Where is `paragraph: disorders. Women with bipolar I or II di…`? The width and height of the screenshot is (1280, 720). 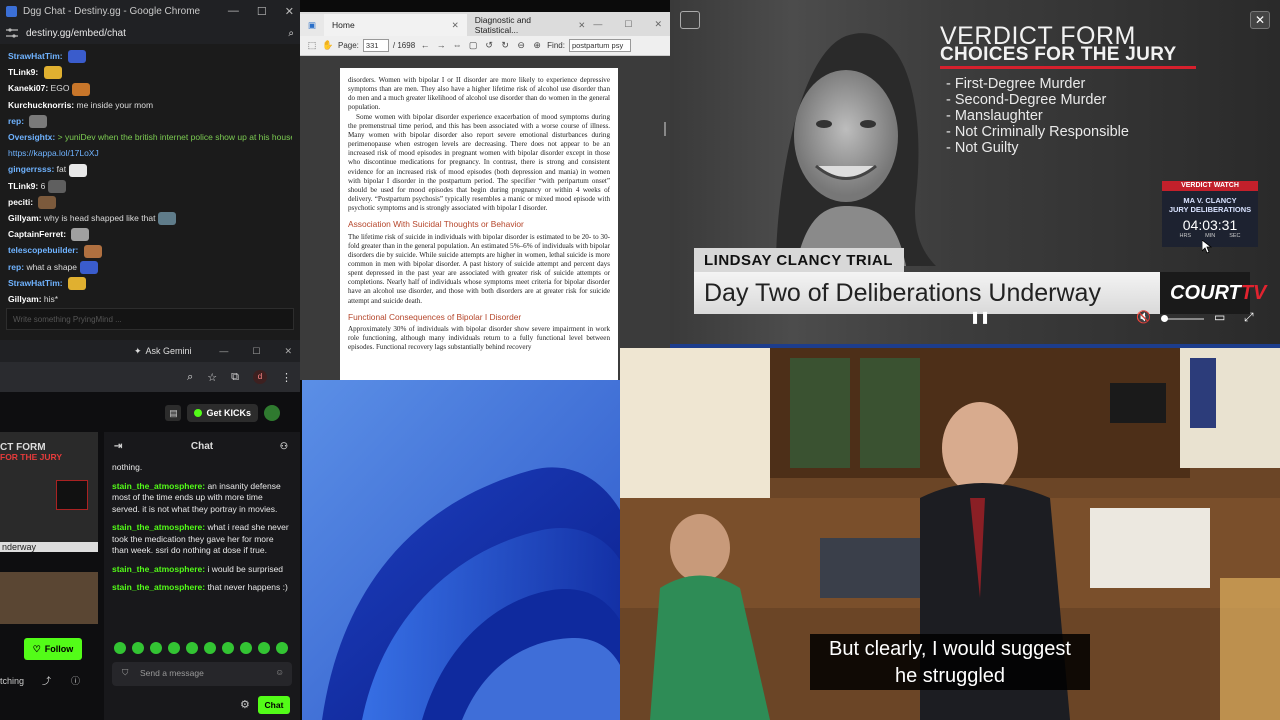
paragraph: disorders. Women with bipolar I or II di… is located at coordinates (479, 94).